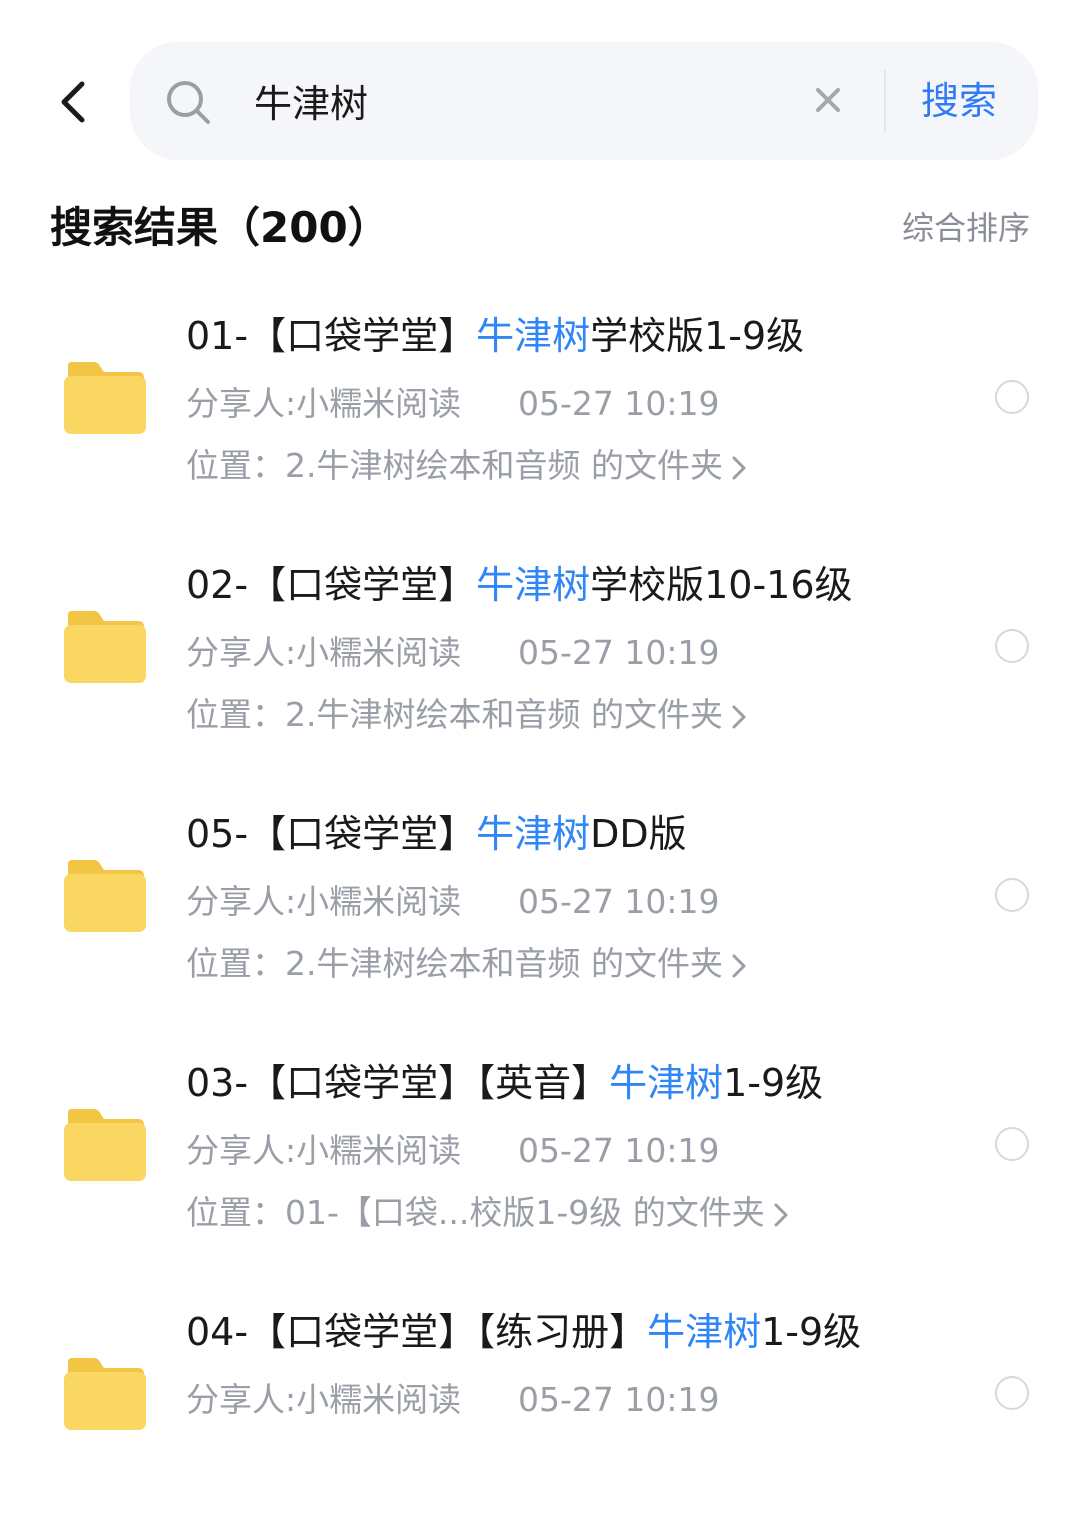 The height and width of the screenshot is (1535, 1080). I want to click on search-bar: 搜索, so click(584, 101).